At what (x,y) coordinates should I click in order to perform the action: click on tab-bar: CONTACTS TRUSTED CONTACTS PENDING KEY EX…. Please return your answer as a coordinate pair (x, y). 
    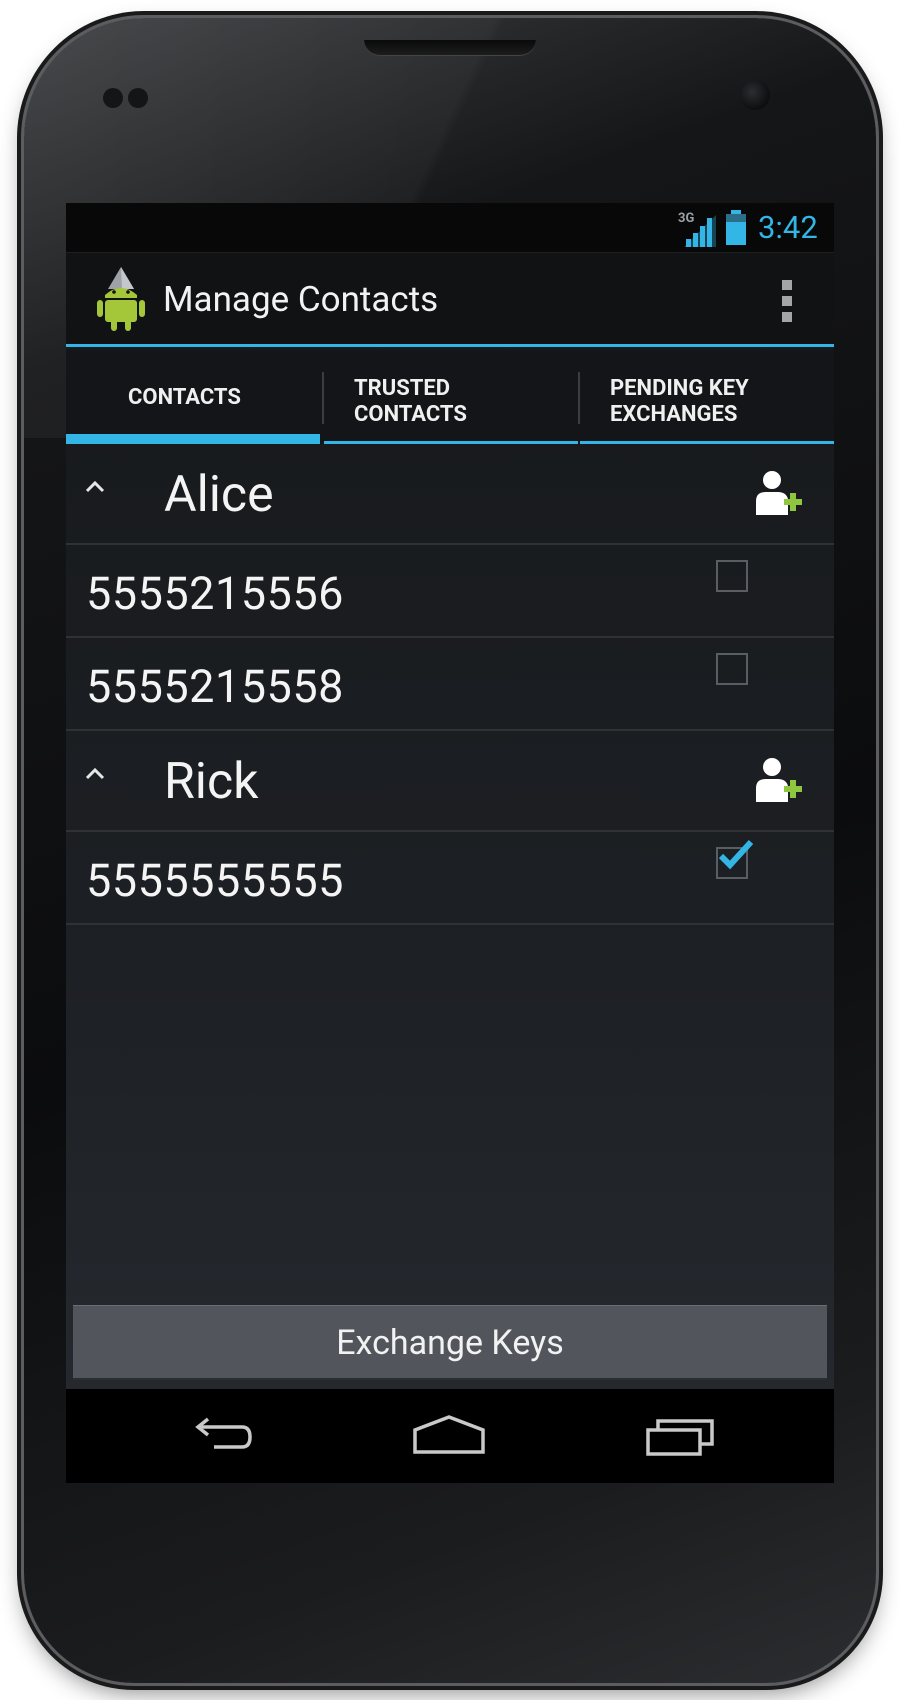
    Looking at the image, I should click on (450, 397).